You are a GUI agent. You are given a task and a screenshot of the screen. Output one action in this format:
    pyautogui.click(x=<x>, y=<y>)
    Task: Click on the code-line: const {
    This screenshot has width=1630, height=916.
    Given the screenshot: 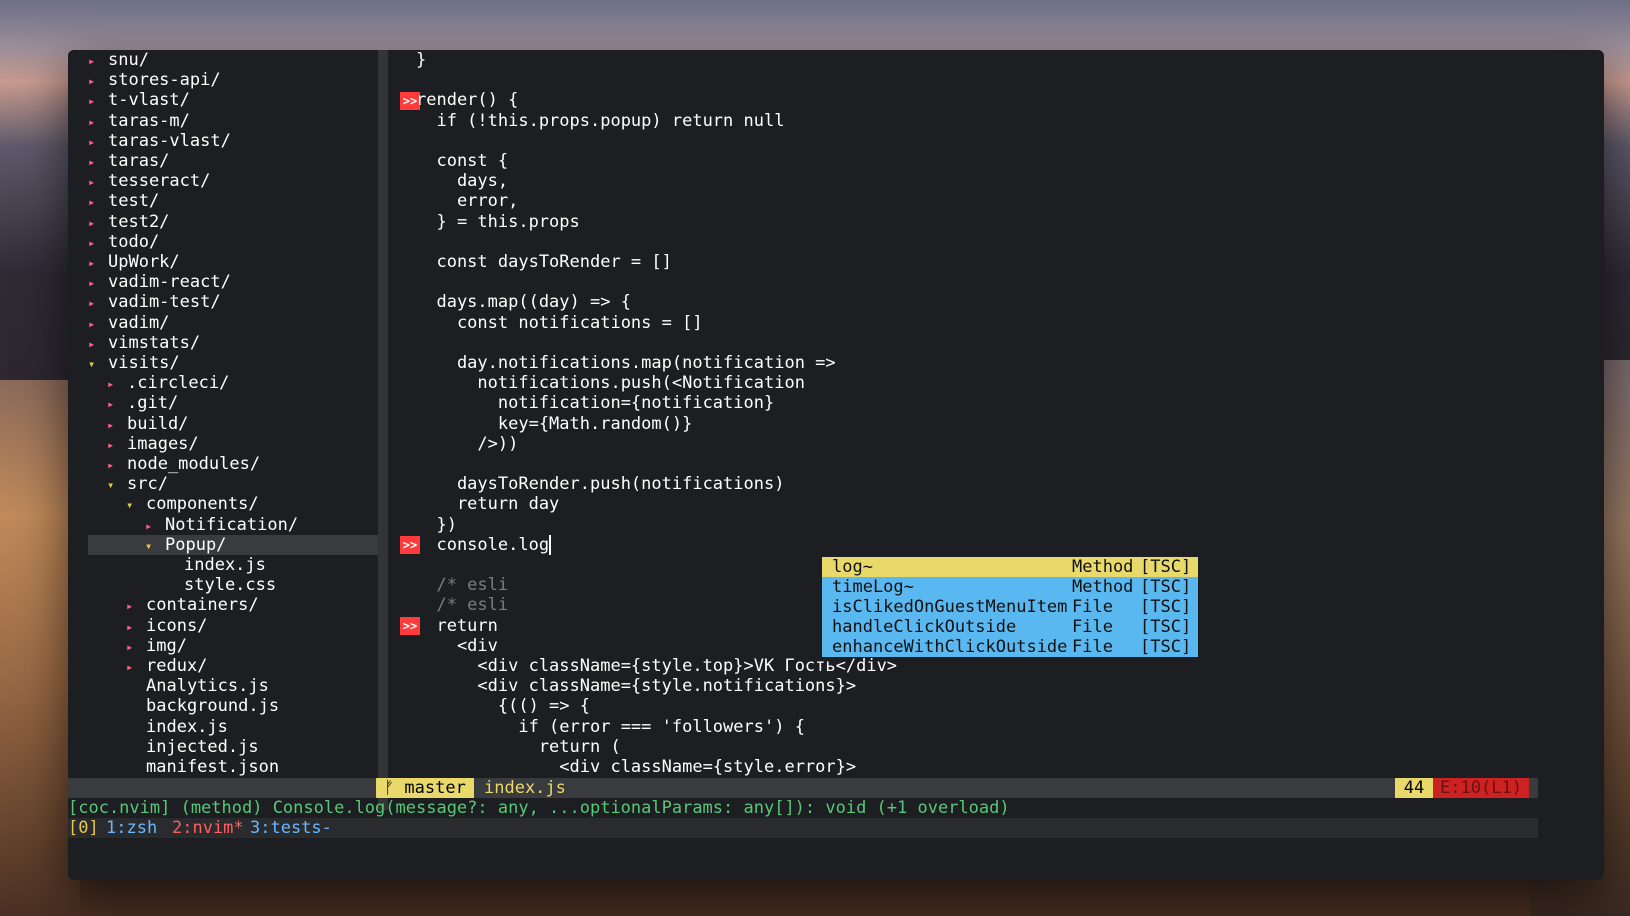 What is the action you would take?
    pyautogui.click(x=462, y=161)
    